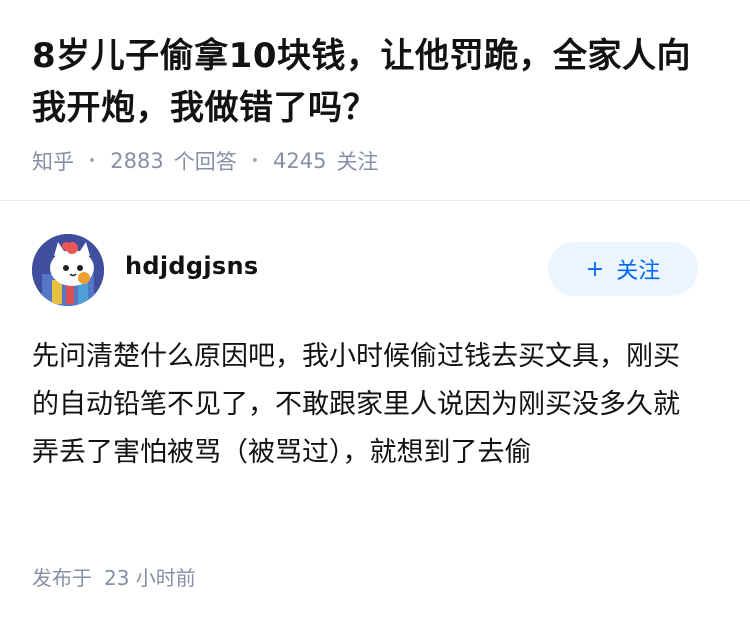 Image resolution: width=750 pixels, height=628 pixels. What do you see at coordinates (191, 266) in the screenshot?
I see `author-name: hdjdgjsns` at bounding box center [191, 266].